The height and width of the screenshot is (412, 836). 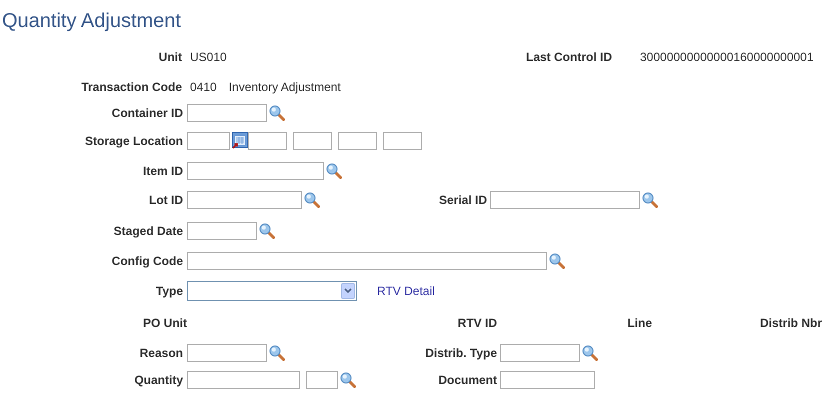 I want to click on field-value: 0410, so click(x=203, y=87).